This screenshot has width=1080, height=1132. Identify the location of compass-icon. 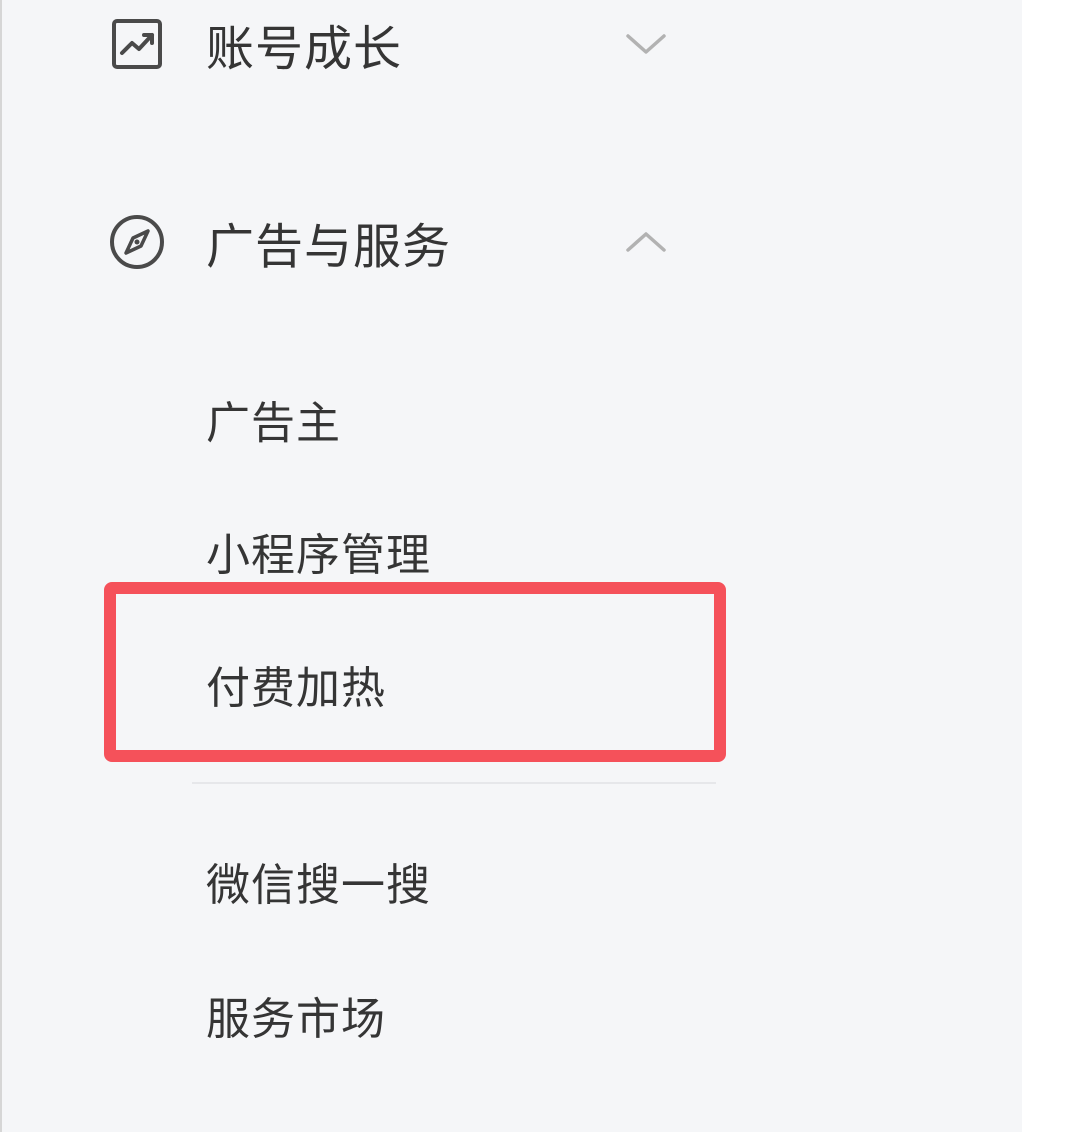
(137, 242).